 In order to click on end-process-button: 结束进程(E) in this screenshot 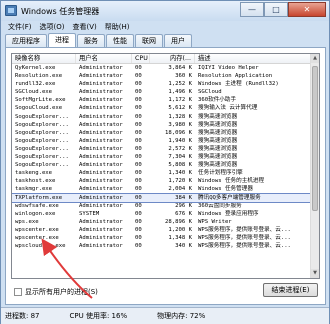, I will do `click(290, 290)`.